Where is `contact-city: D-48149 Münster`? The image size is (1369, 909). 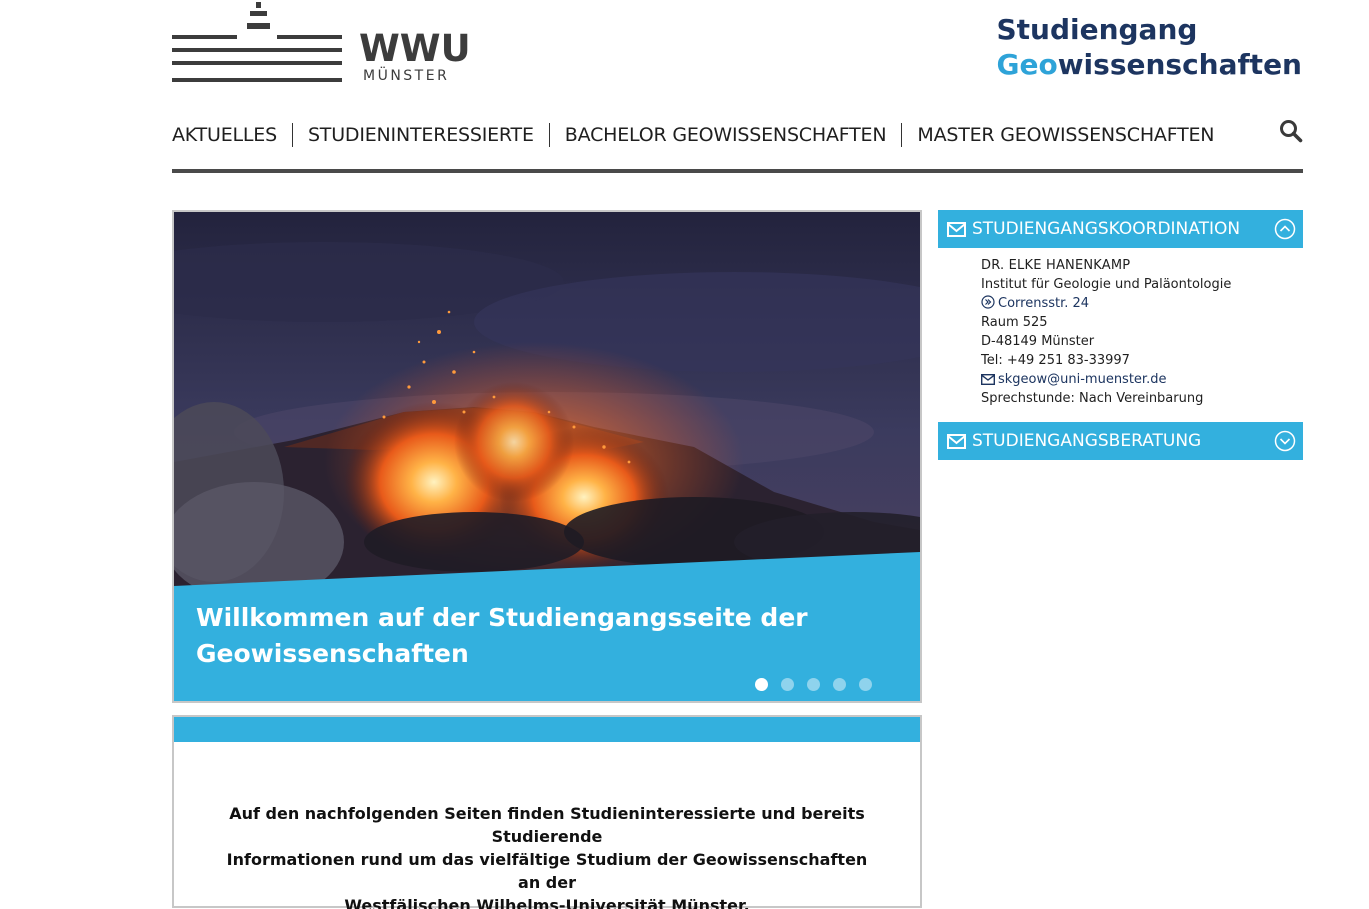 contact-city: D-48149 Münster is located at coordinates (1038, 341).